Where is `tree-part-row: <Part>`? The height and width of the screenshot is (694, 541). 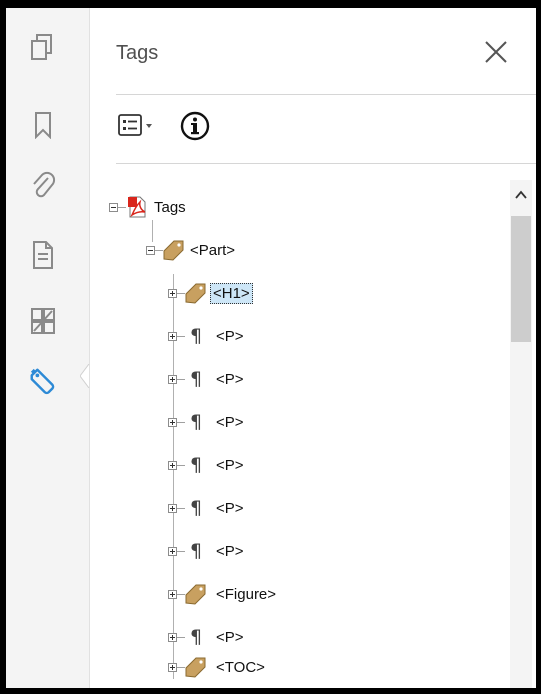 tree-part-row: <Part> is located at coordinates (192, 250).